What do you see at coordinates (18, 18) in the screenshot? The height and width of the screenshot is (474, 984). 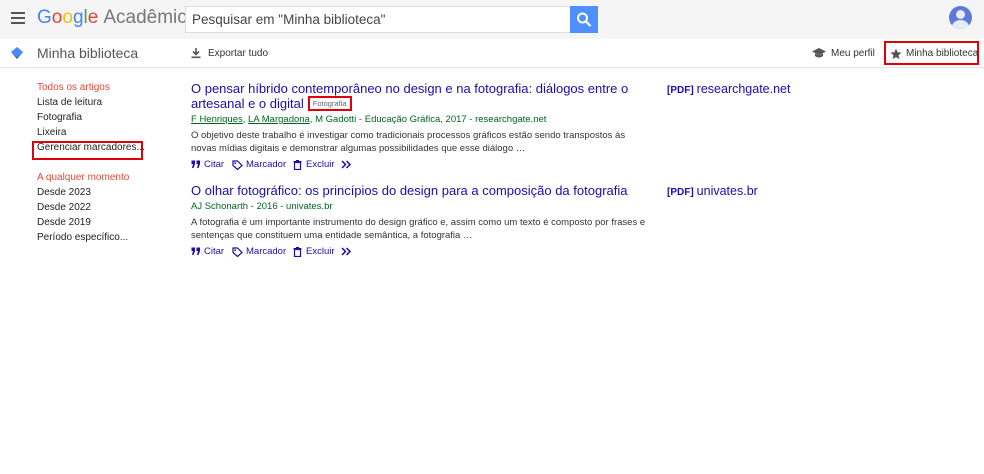 I see `hamburger-menu-icon` at bounding box center [18, 18].